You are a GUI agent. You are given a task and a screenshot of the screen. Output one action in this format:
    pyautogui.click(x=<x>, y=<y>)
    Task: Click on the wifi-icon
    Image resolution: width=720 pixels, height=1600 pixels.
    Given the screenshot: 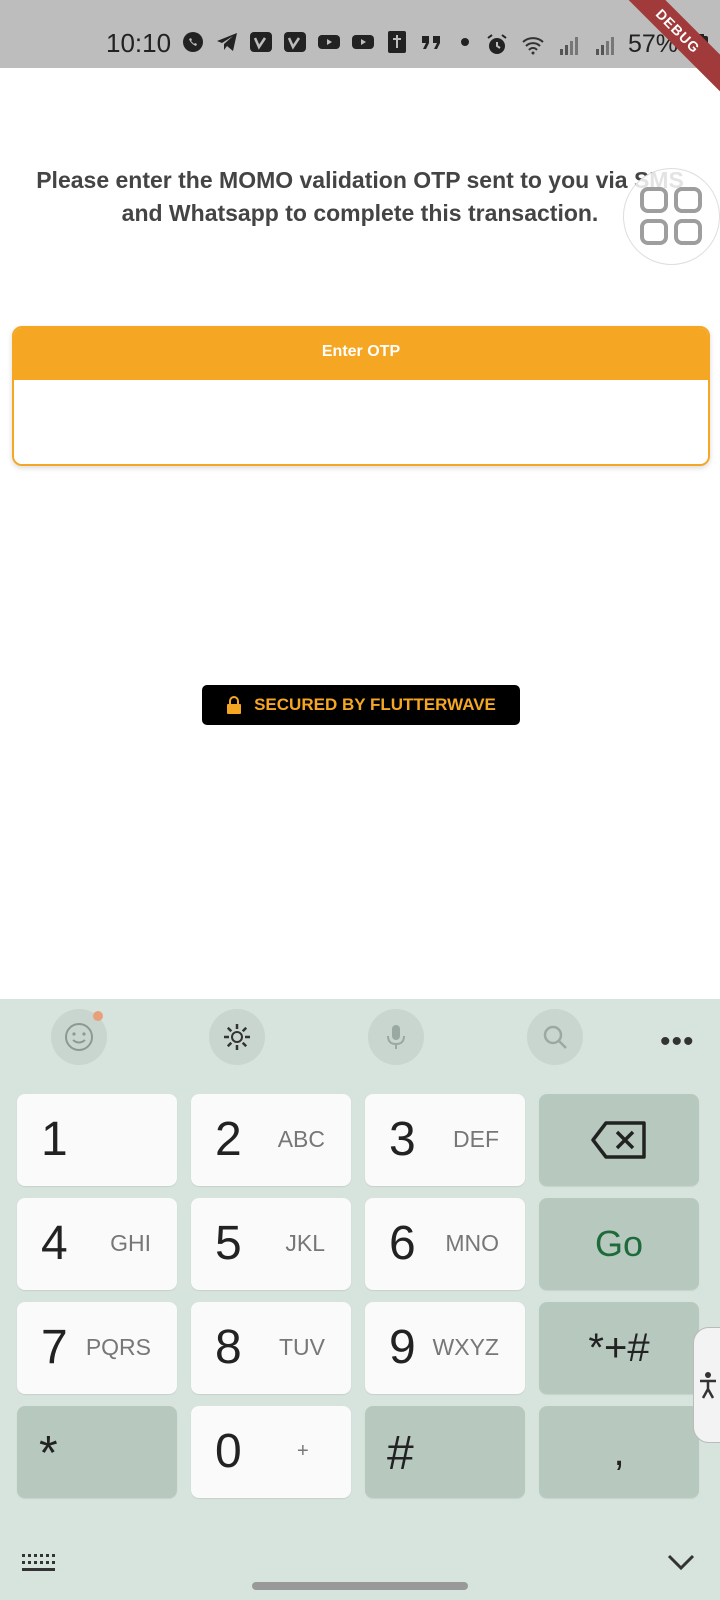 What is the action you would take?
    pyautogui.click(x=533, y=45)
    